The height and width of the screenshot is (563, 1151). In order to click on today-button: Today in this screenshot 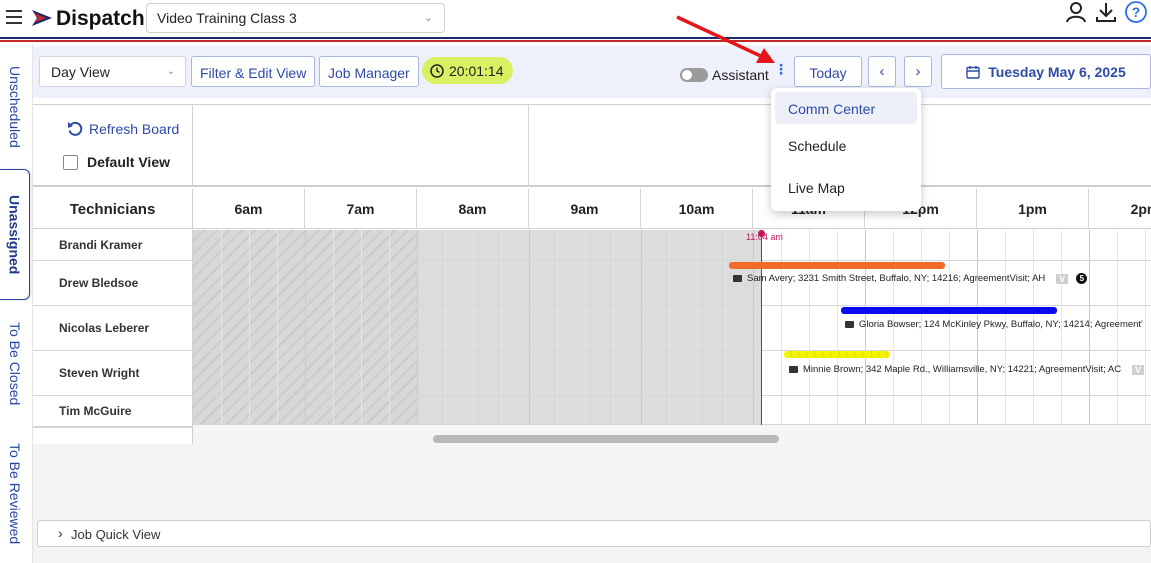, I will do `click(828, 71)`.